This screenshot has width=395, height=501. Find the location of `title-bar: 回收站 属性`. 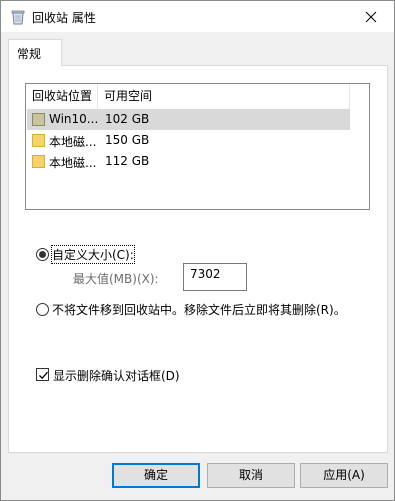

title-bar: 回收站 属性 is located at coordinates (197, 16).